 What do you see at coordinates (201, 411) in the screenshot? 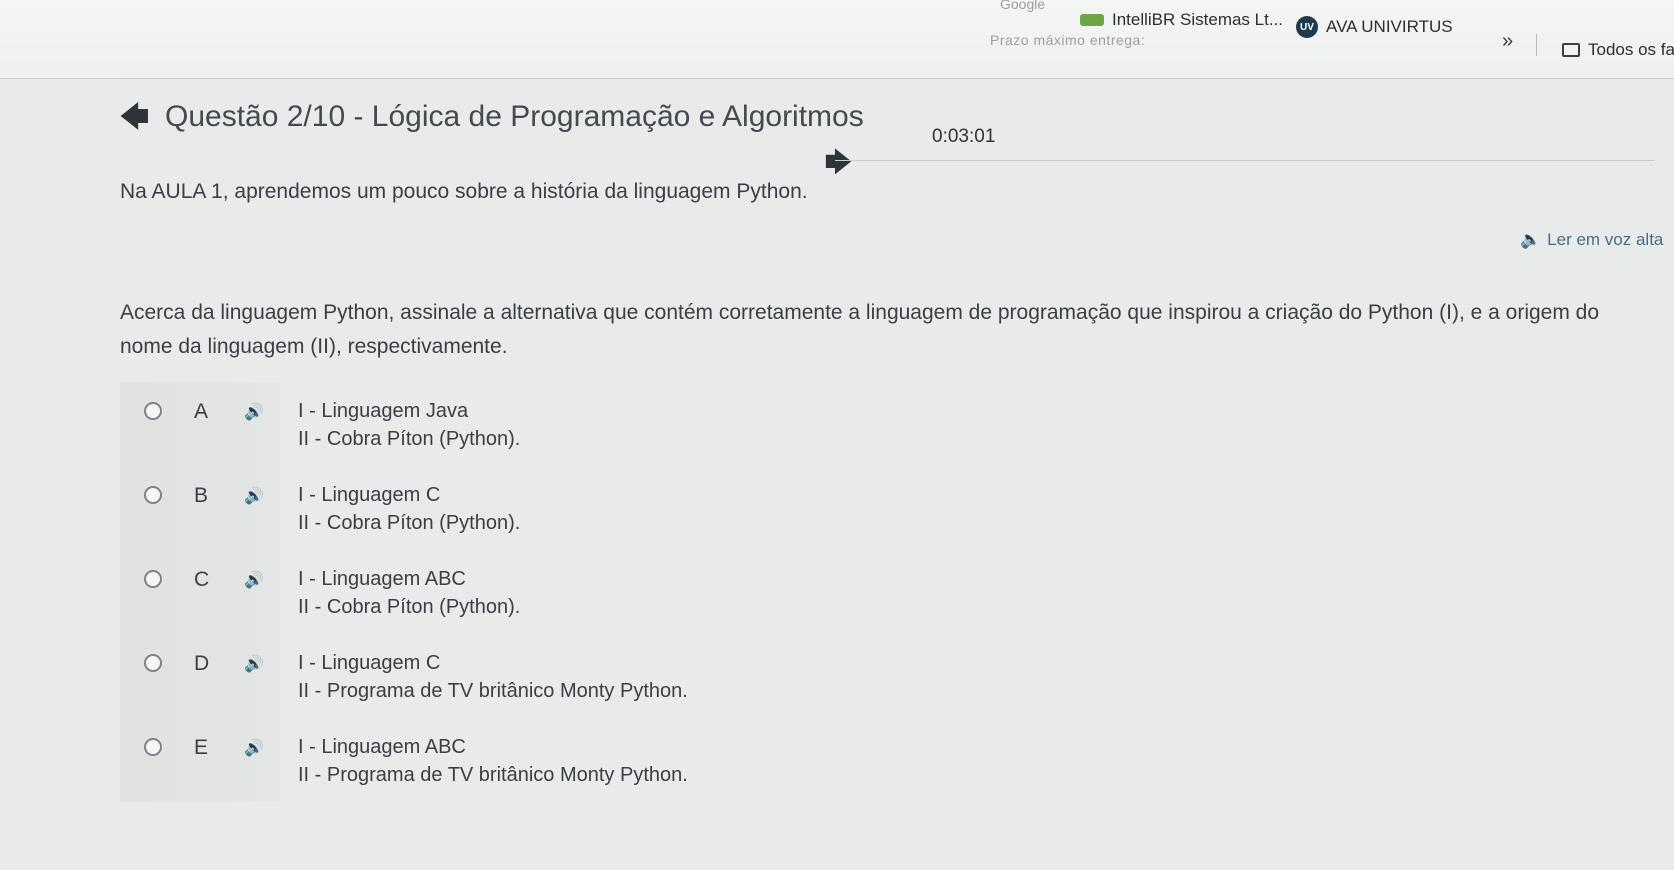
I see `option-letter: A` at bounding box center [201, 411].